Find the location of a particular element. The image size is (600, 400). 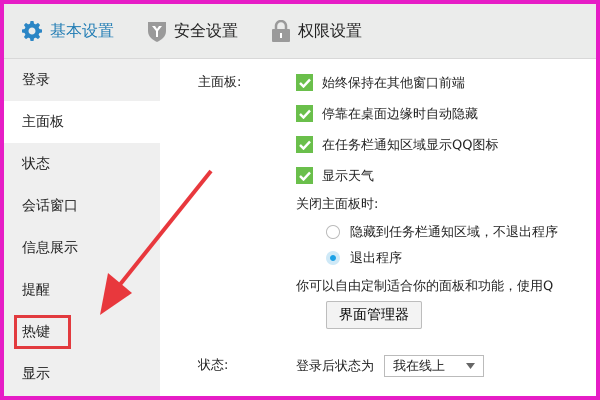

section-label: 主面板: is located at coordinates (220, 83).